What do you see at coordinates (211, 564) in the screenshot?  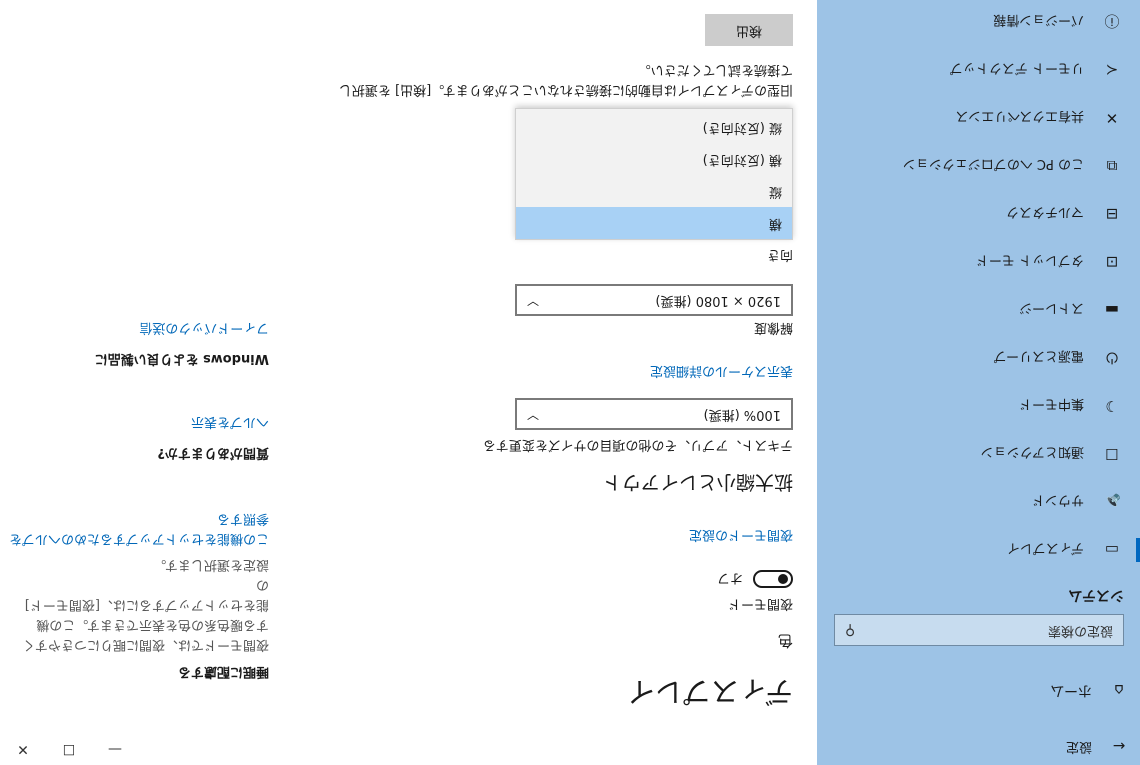 I see `sleep-description-line: 設定を選択します。` at bounding box center [211, 564].